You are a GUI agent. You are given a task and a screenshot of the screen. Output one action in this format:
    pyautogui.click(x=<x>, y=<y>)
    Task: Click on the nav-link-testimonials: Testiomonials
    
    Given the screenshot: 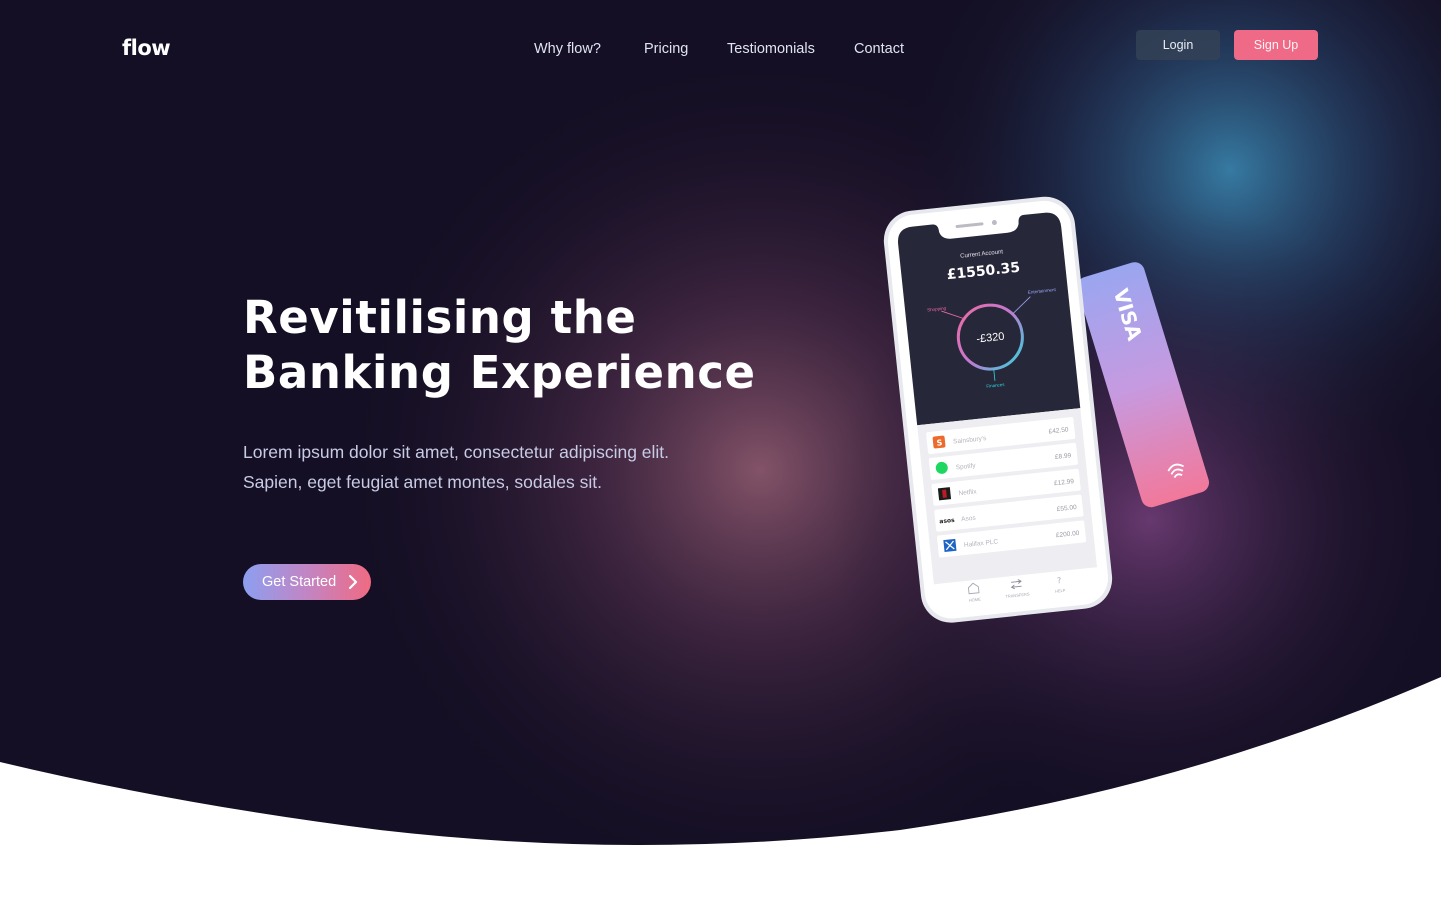 What is the action you would take?
    pyautogui.click(x=771, y=49)
    